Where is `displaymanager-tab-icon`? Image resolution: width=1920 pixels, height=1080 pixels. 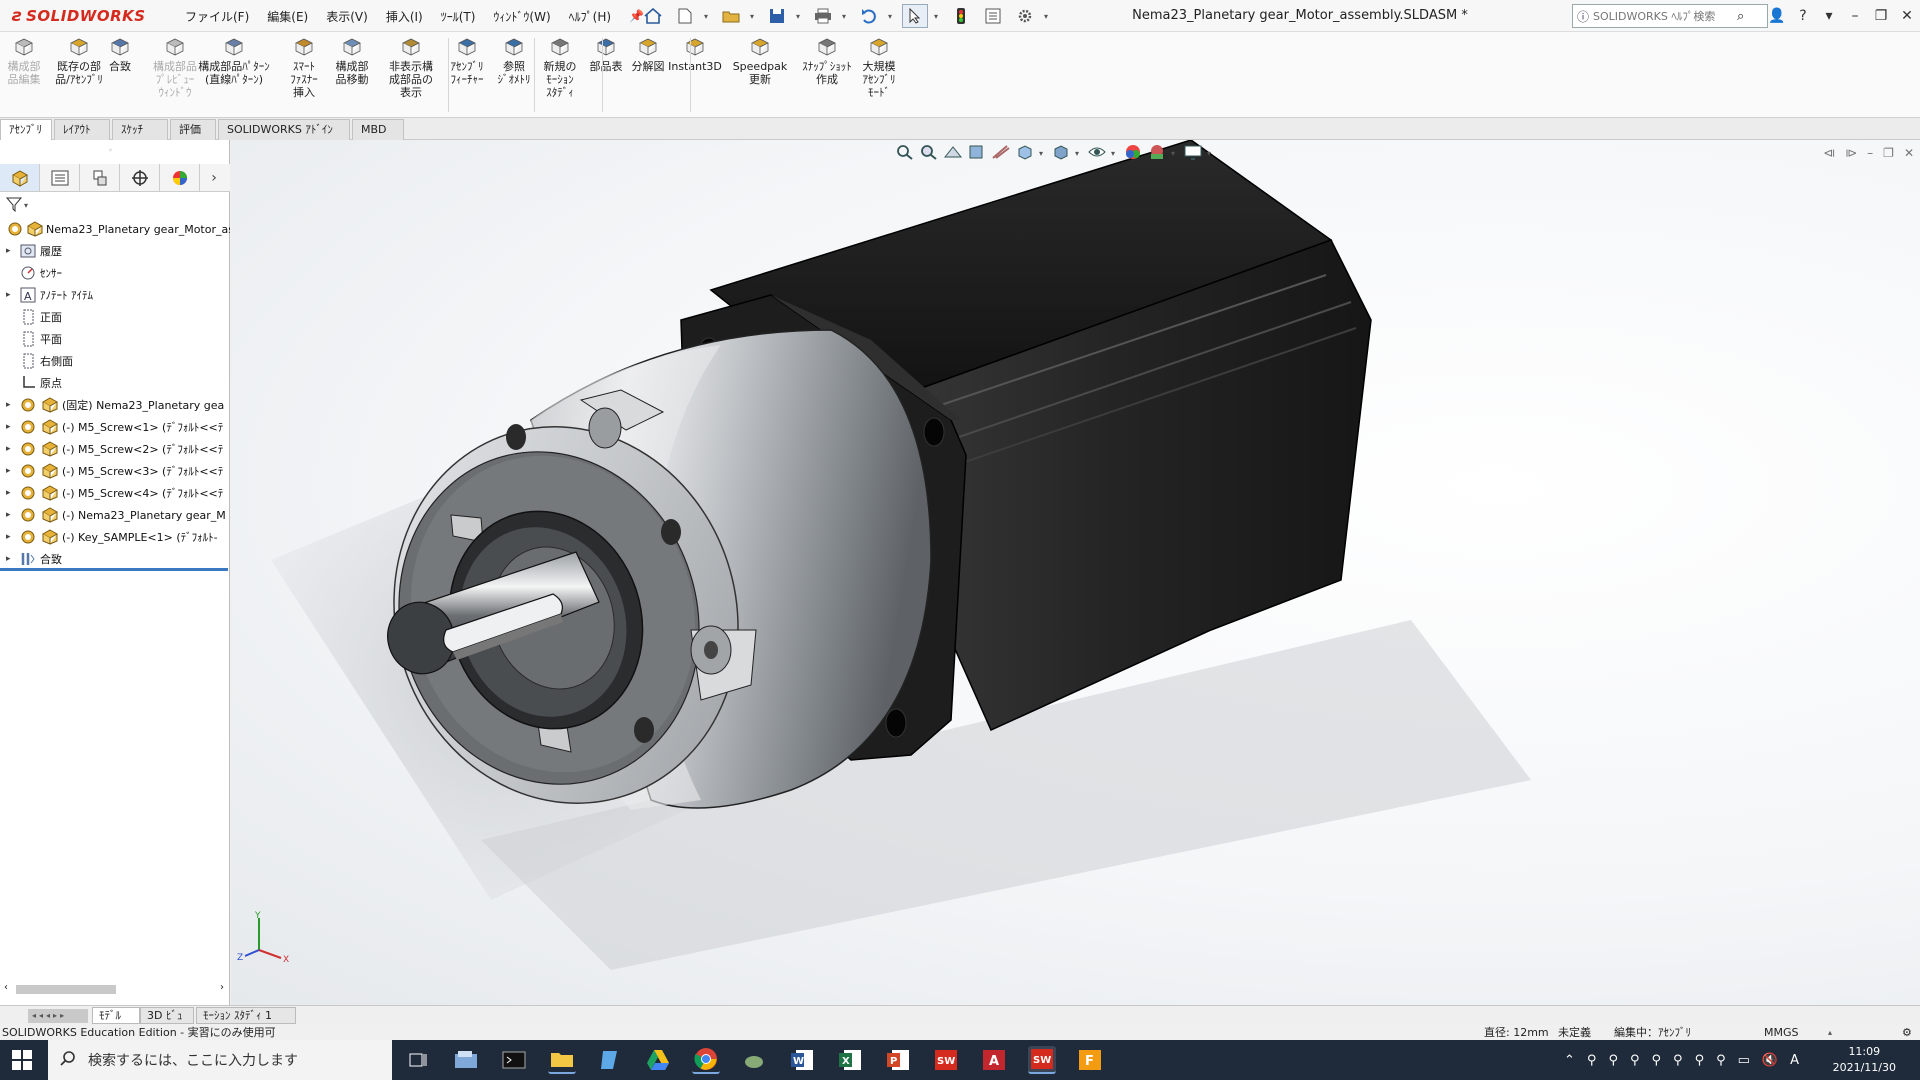
displaymanager-tab-icon is located at coordinates (180, 177).